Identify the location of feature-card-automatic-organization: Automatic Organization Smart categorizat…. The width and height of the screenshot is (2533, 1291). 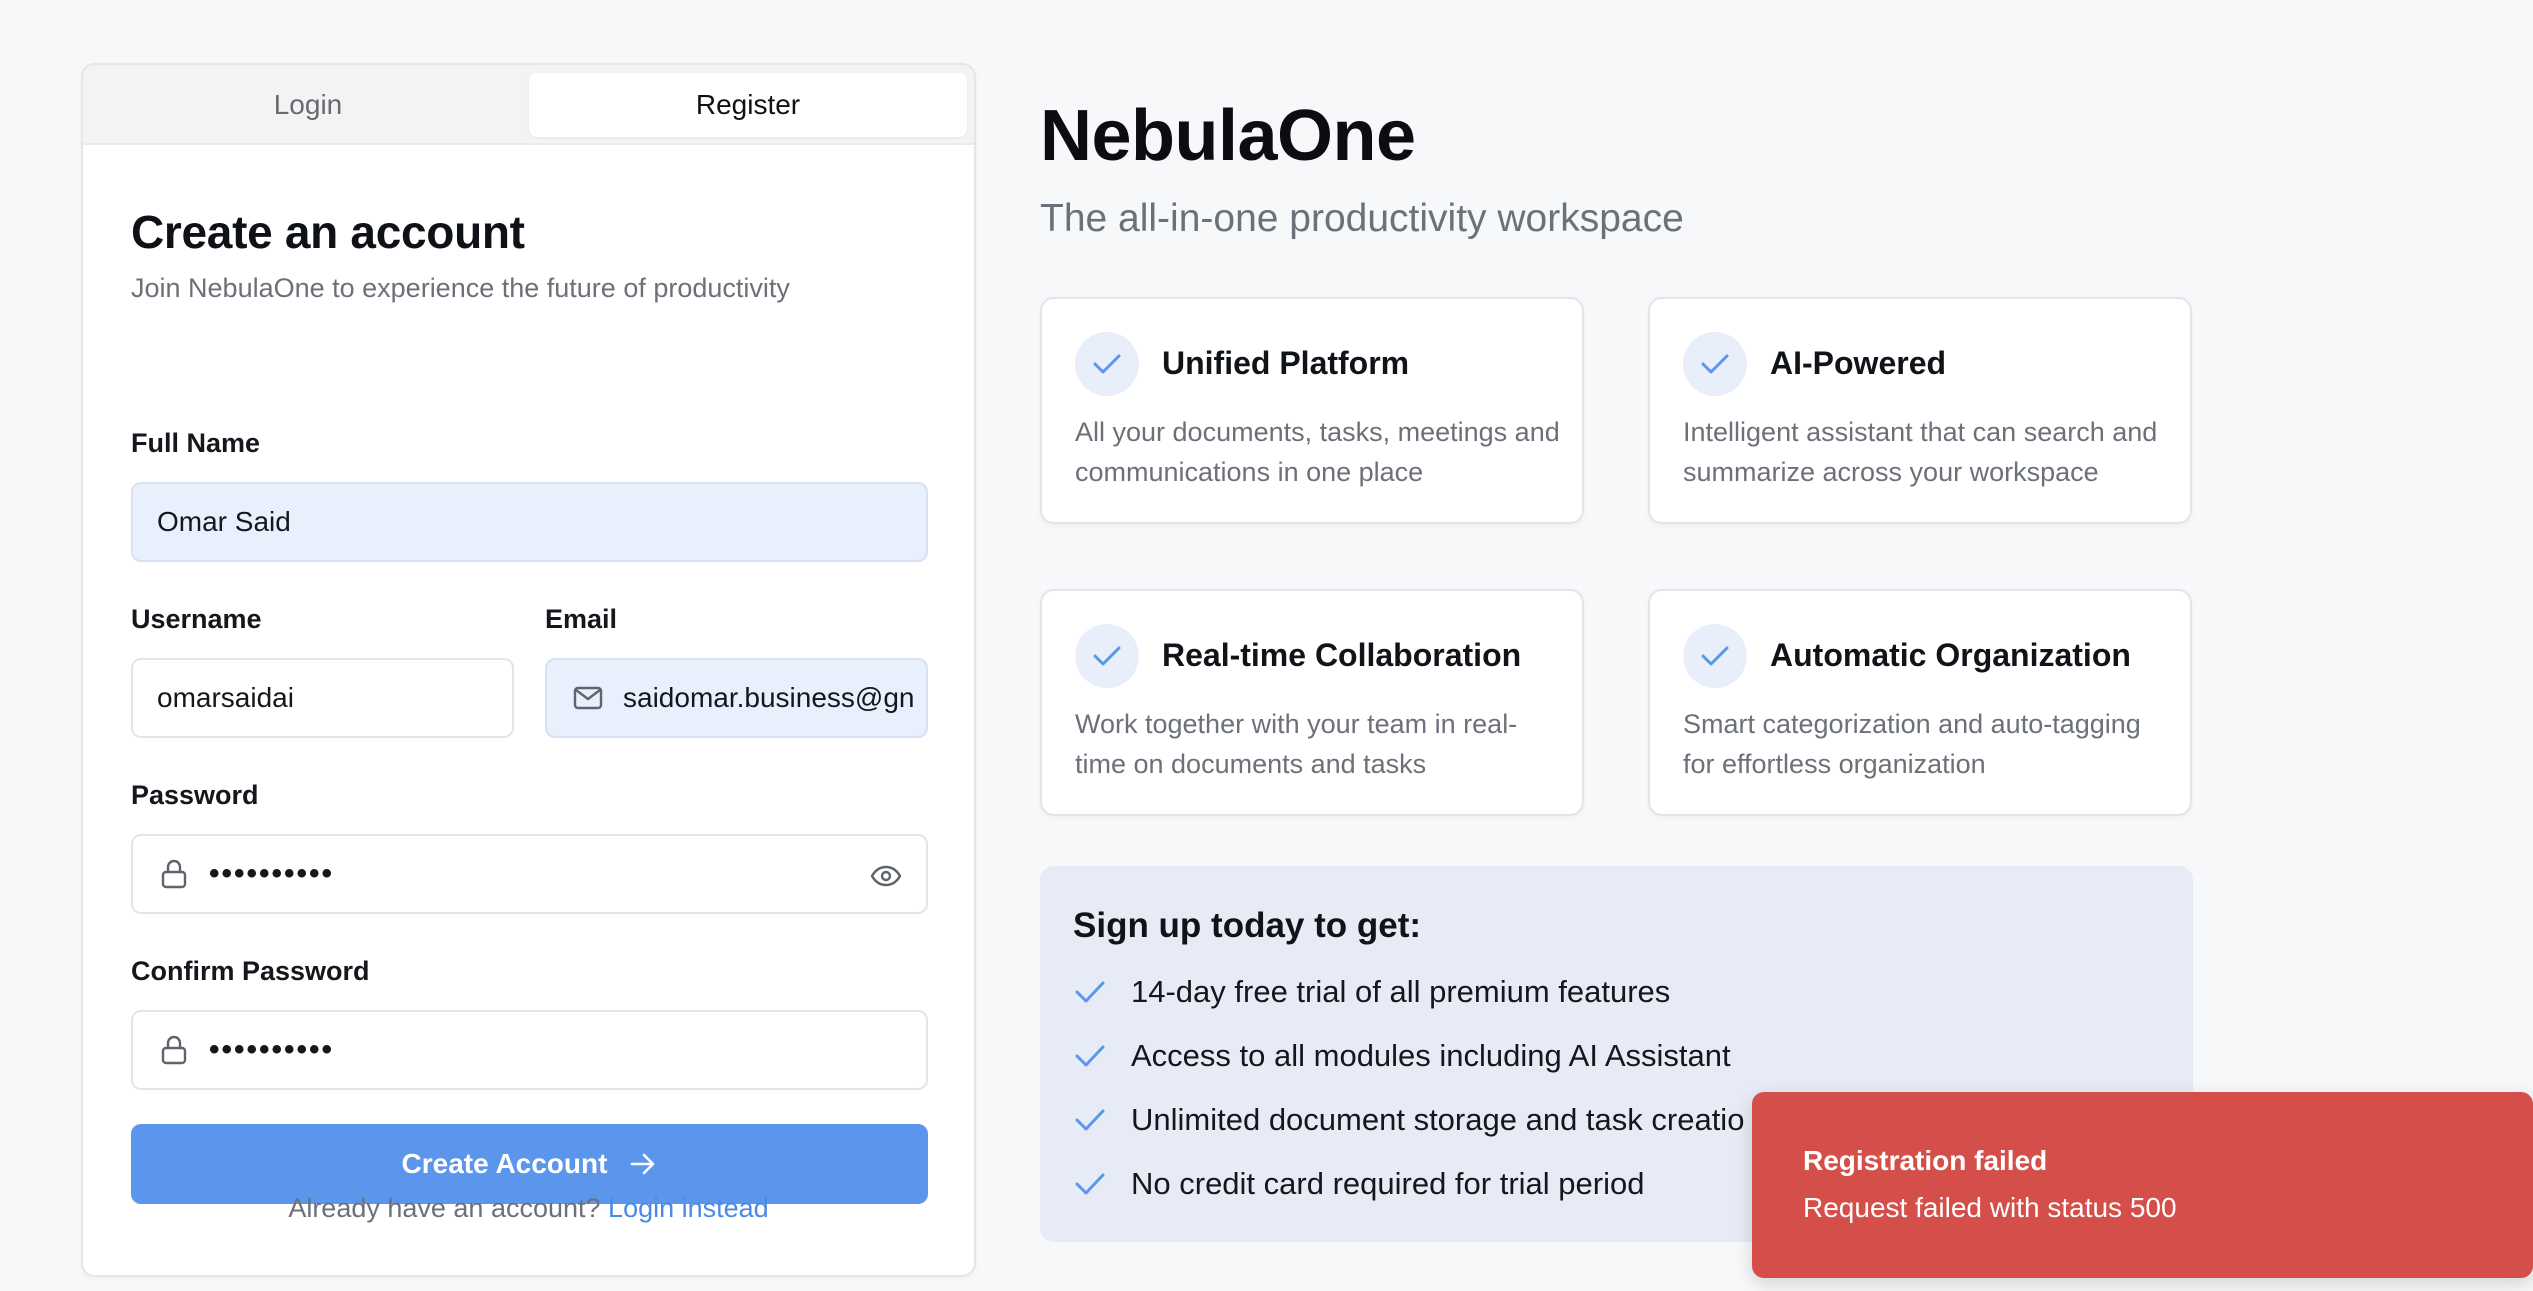
(1920, 702).